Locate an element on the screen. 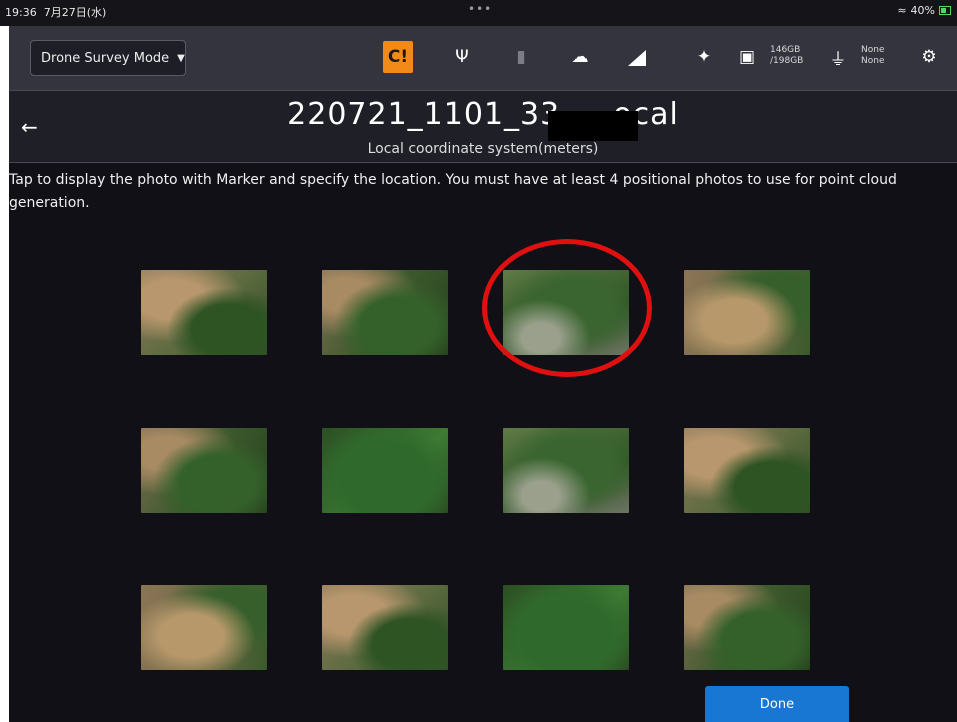 This screenshot has width=957, height=722. status-time: 19:36 7月27日(水) is located at coordinates (56, 12).